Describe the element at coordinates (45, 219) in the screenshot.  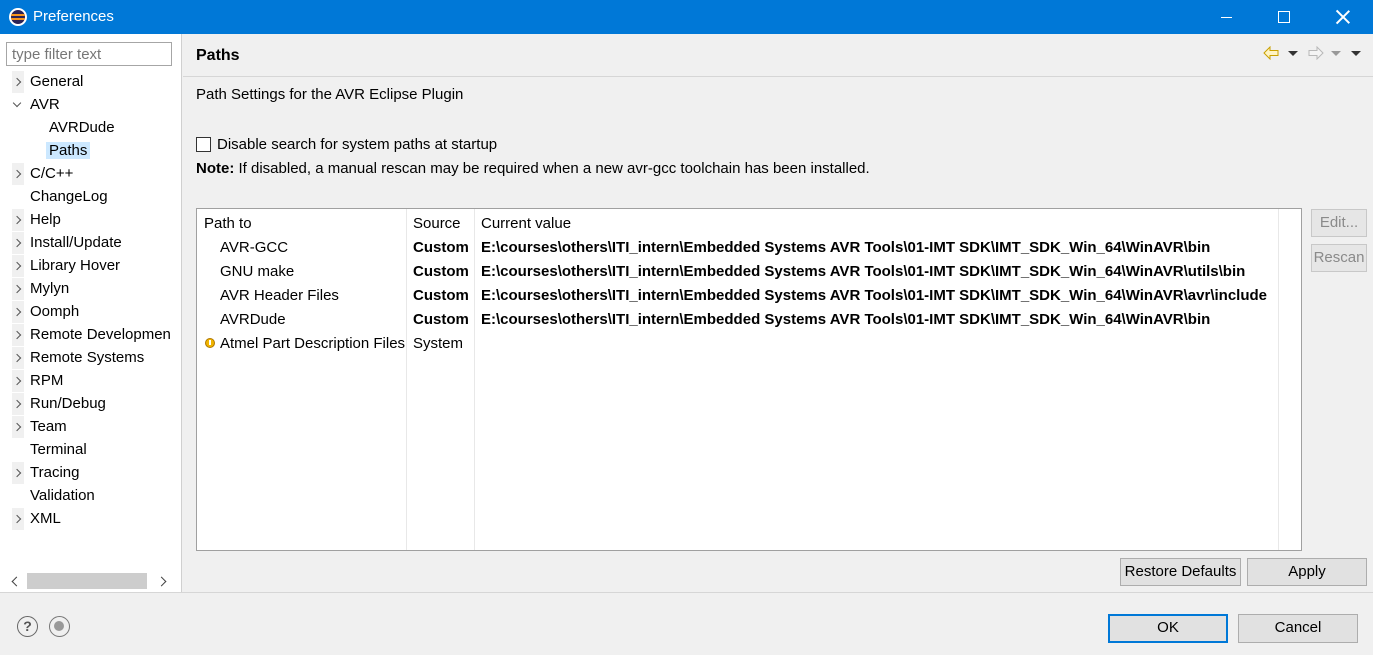
I see `tree-item-label: Help` at that location.